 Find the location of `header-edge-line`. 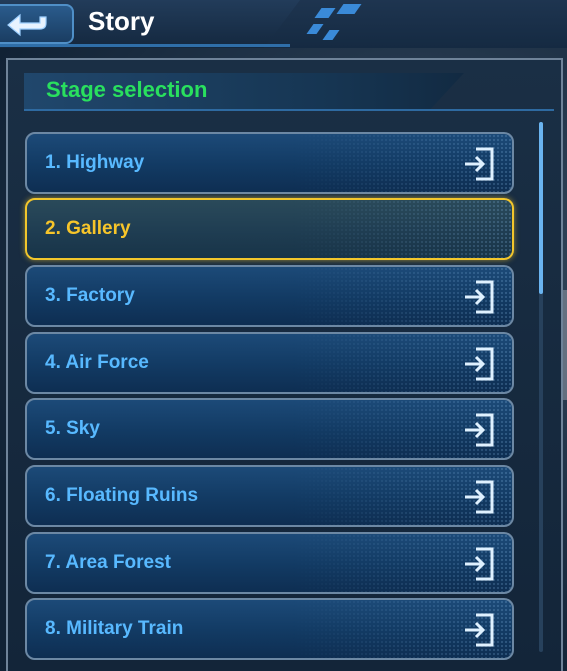

header-edge-line is located at coordinates (145, 45).